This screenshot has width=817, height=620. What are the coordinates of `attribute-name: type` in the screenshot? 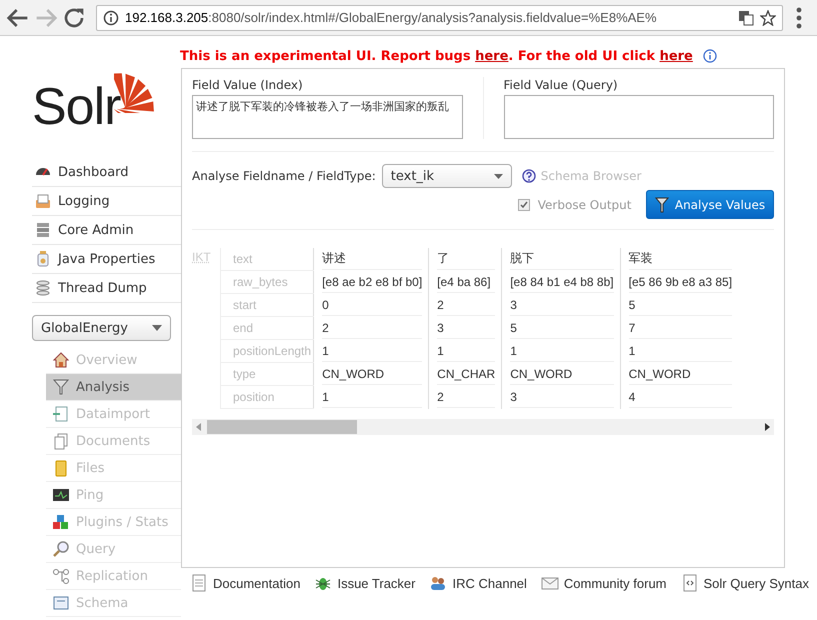 It's located at (244, 374).